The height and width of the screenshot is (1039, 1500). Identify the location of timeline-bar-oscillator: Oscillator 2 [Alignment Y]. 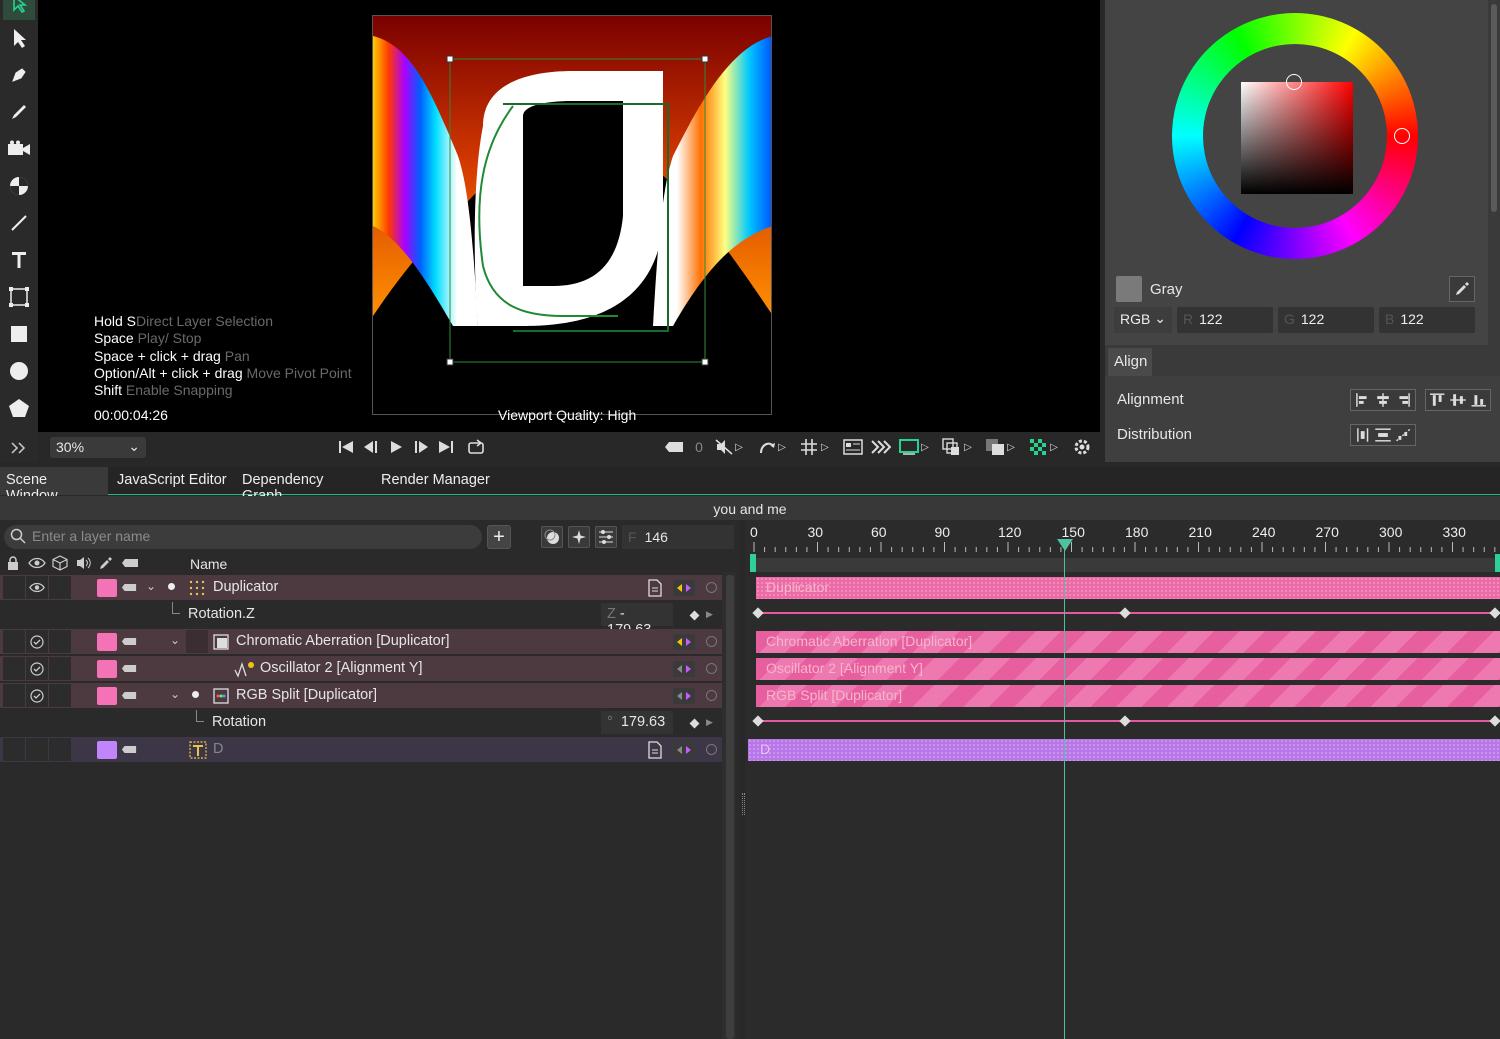
(1128, 669).